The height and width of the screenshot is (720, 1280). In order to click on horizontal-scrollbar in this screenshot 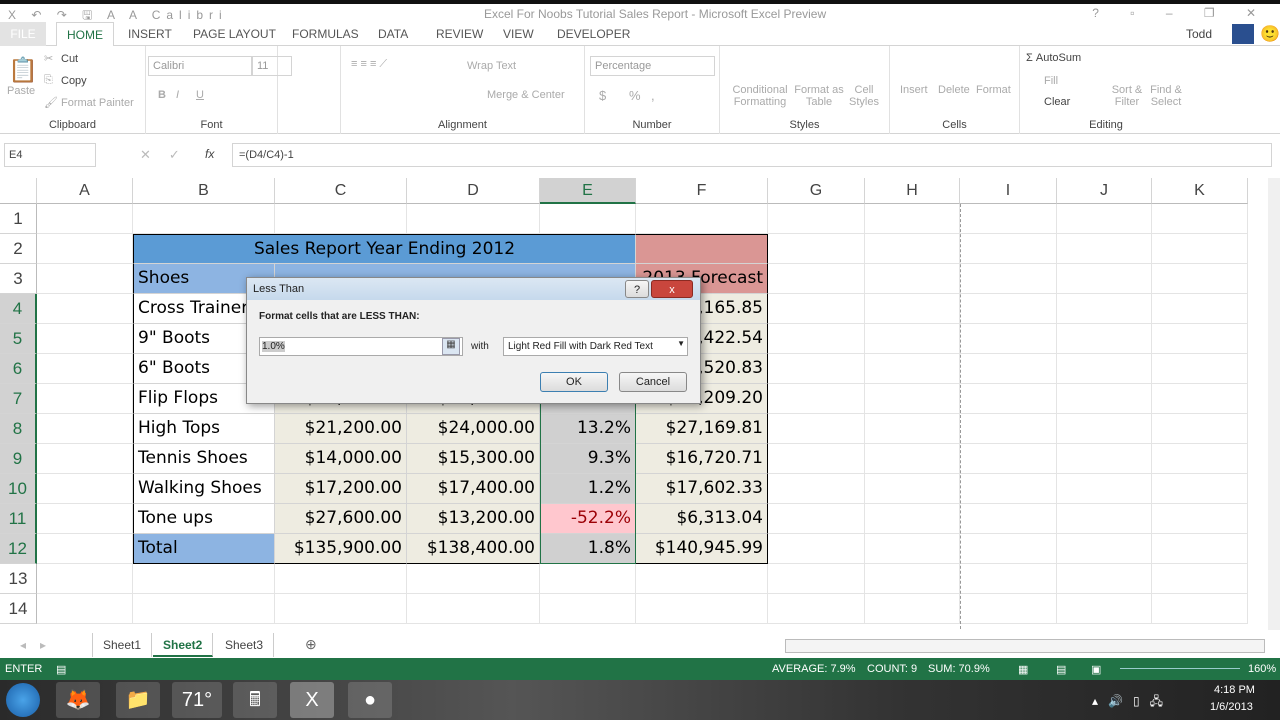, I will do `click(1025, 646)`.